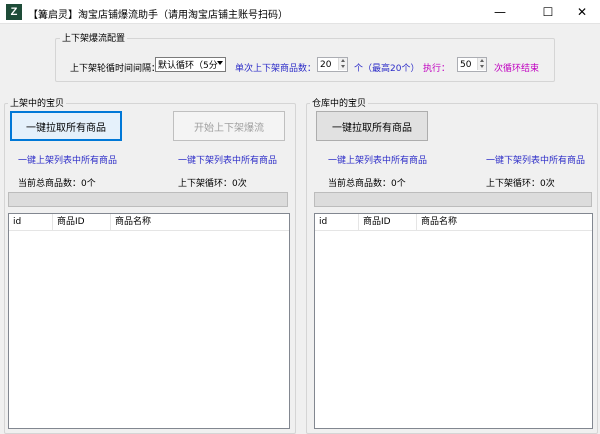 The width and height of the screenshot is (600, 434). What do you see at coordinates (94, 37) in the screenshot?
I see `config-group-title: 上下架爆流配置` at bounding box center [94, 37].